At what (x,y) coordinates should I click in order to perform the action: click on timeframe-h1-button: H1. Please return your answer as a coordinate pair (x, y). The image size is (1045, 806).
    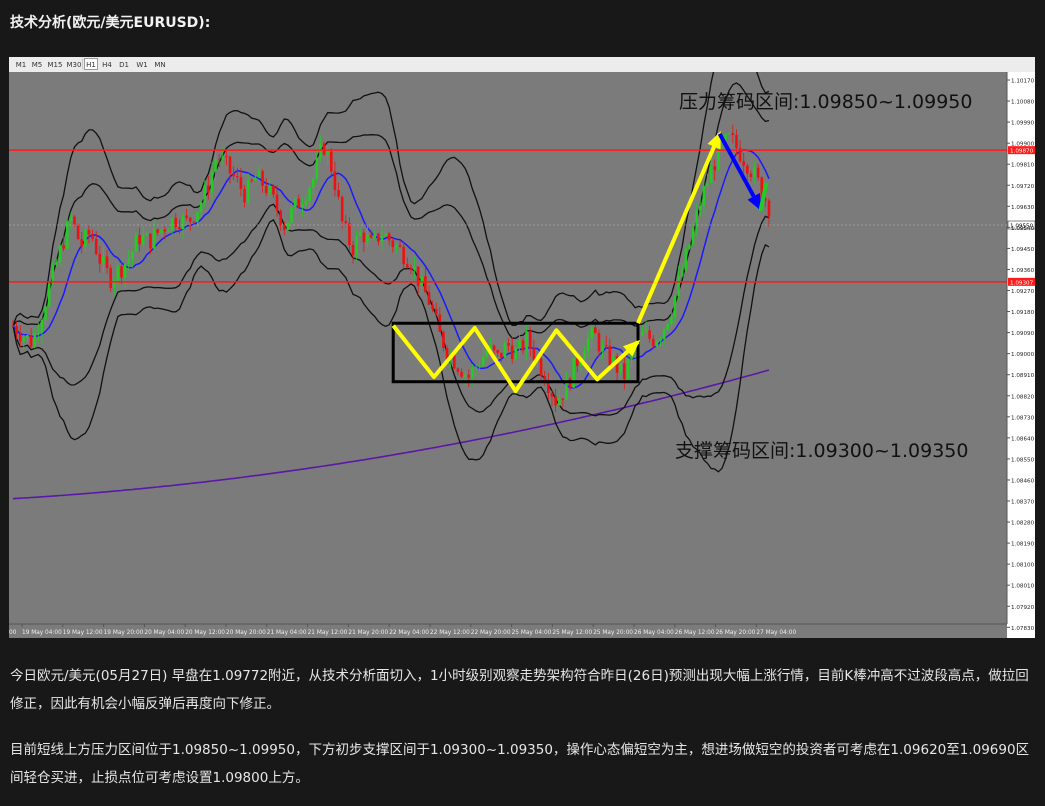
    Looking at the image, I should click on (91, 64).